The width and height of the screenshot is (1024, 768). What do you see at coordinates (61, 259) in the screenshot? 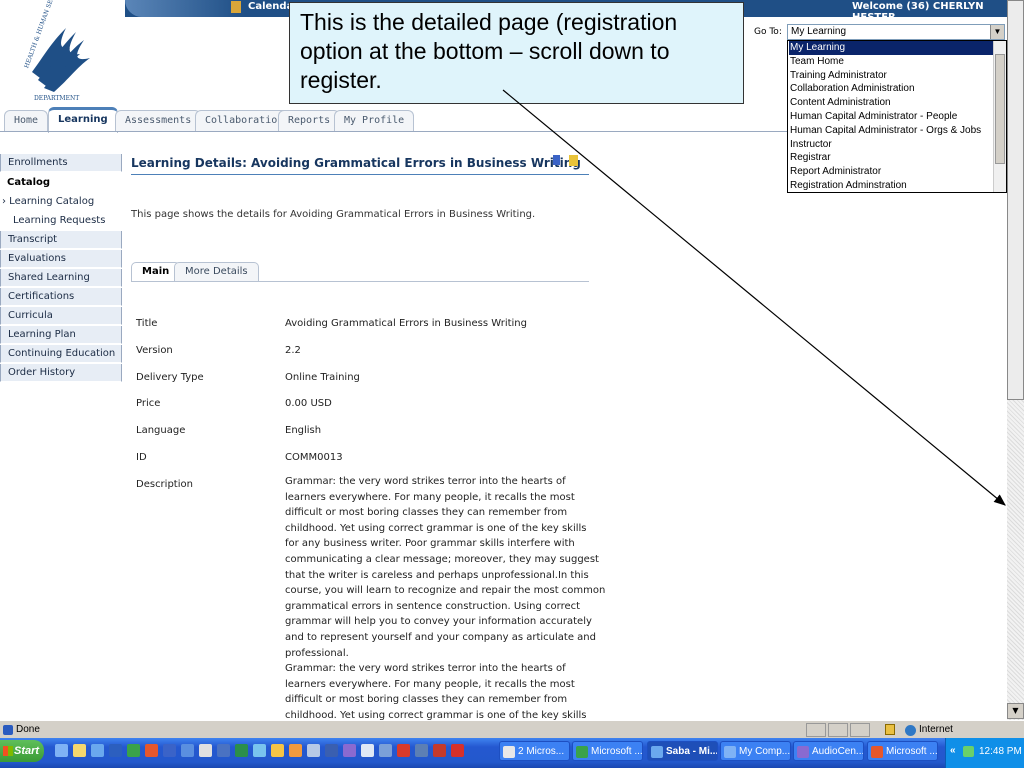
I see `sidebar-item-evaluations: Evaluations` at bounding box center [61, 259].